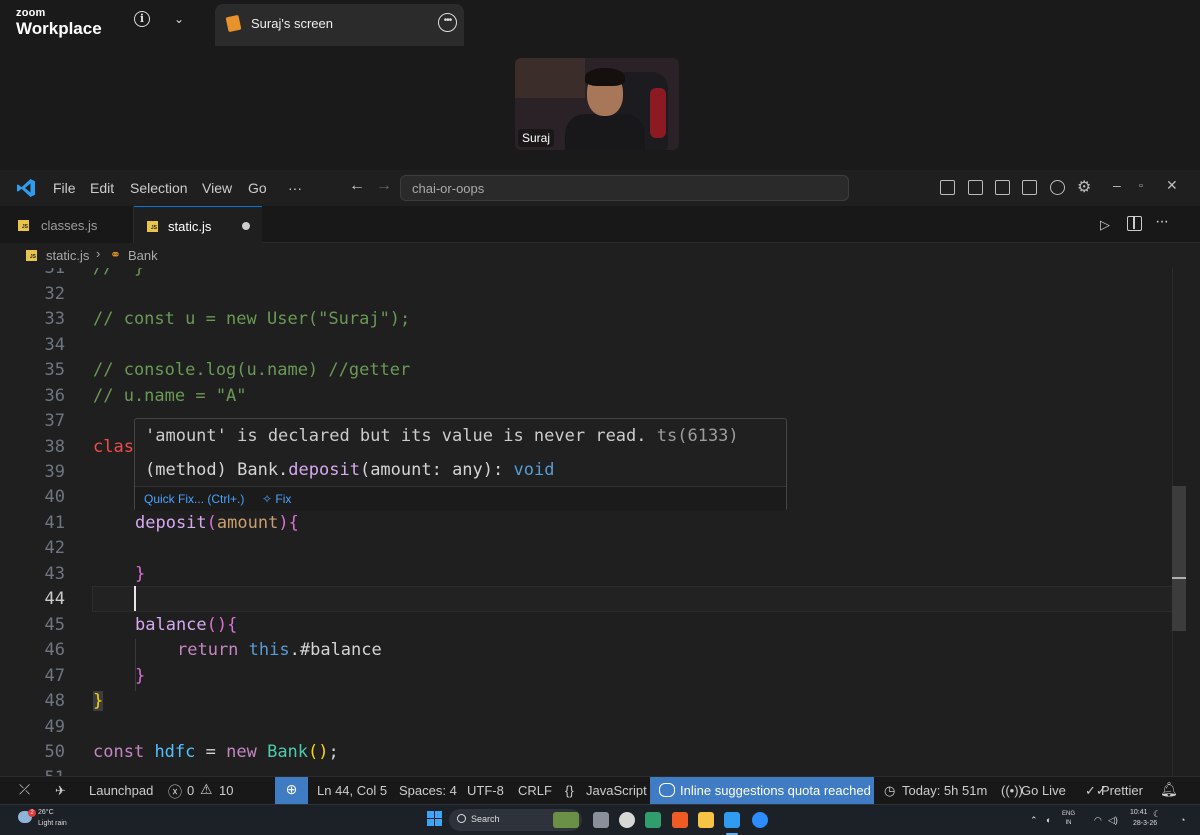 This screenshot has height=835, width=1200. I want to click on restore-icon: ▫, so click(1141, 186).